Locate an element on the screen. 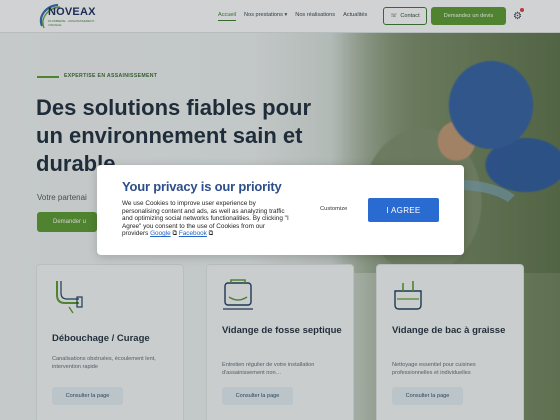 Image resolution: width=560 pixels, height=420 pixels. facebook-link: Facebook is located at coordinates (193, 233).